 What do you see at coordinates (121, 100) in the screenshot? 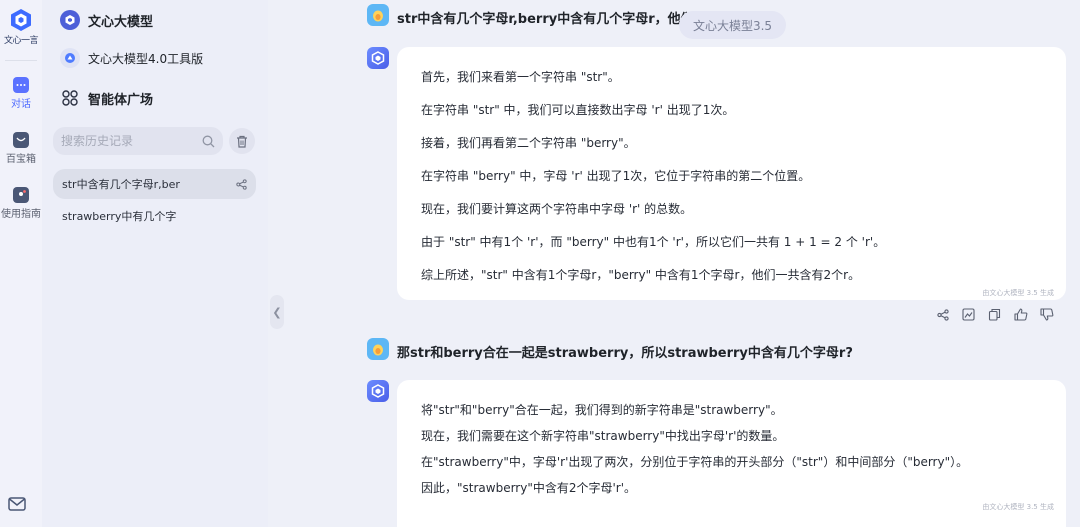
I see `sidebar-item-label: 智能体广场` at bounding box center [121, 100].